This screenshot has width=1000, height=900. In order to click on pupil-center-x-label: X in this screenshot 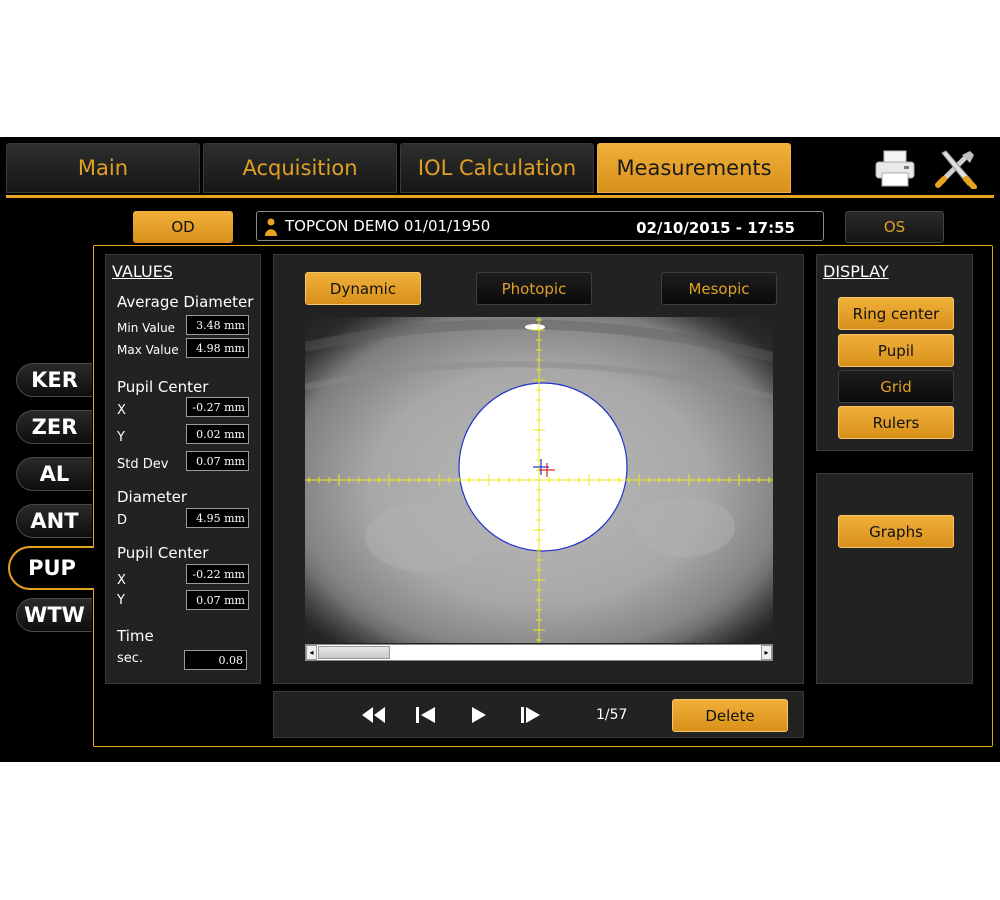, I will do `click(121, 410)`.